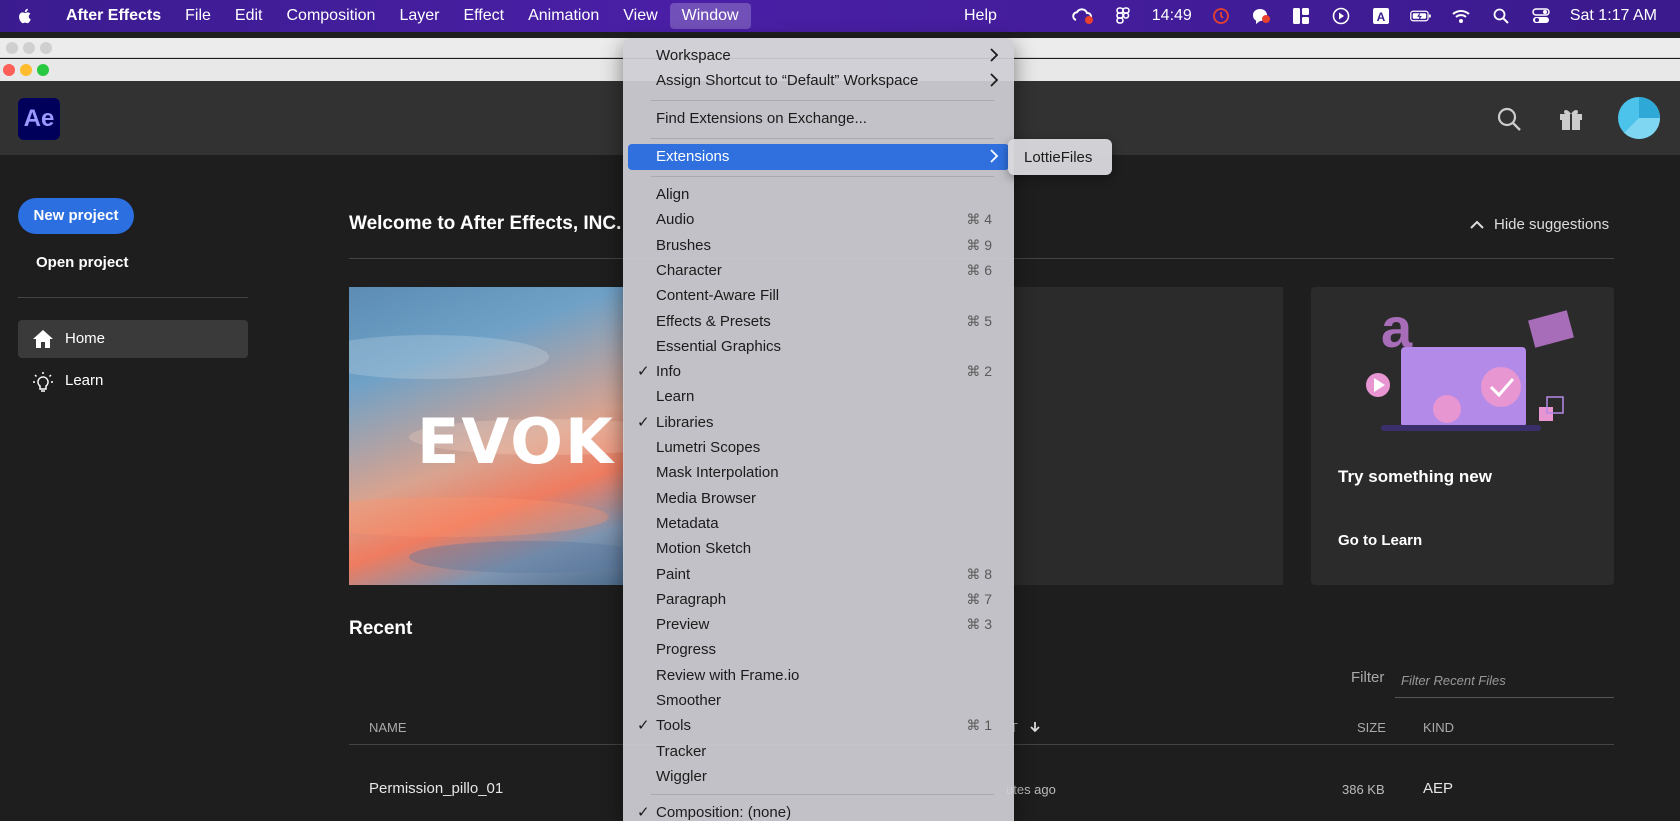  What do you see at coordinates (674, 726) in the screenshot?
I see `menu-item-label: Tools` at bounding box center [674, 726].